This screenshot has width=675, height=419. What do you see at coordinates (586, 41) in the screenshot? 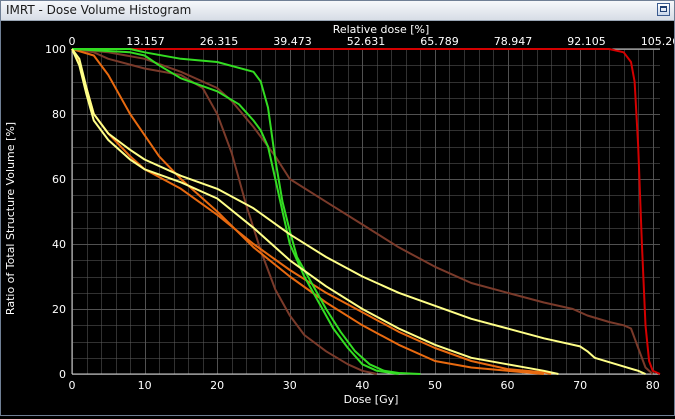
I see `top-tick-label: 92.105` at bounding box center [586, 41].